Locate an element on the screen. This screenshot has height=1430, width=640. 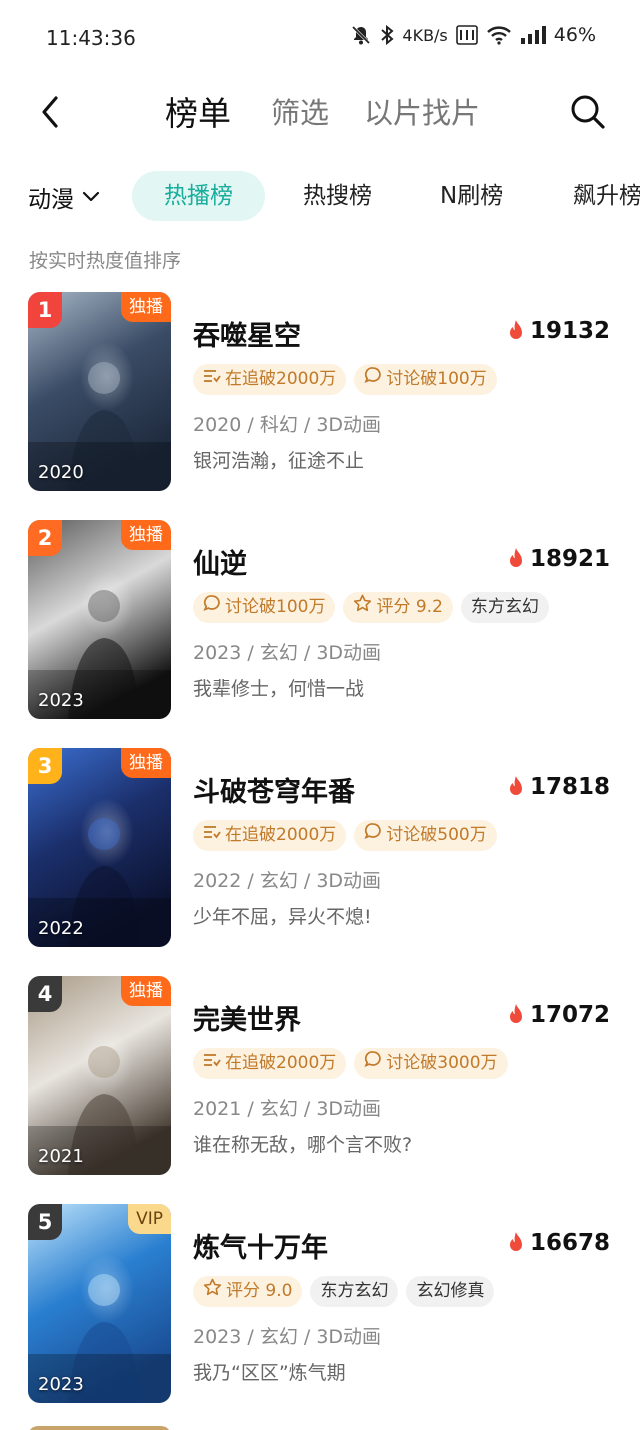
poster: 5 VIP 2023 is located at coordinates (99, 1303).